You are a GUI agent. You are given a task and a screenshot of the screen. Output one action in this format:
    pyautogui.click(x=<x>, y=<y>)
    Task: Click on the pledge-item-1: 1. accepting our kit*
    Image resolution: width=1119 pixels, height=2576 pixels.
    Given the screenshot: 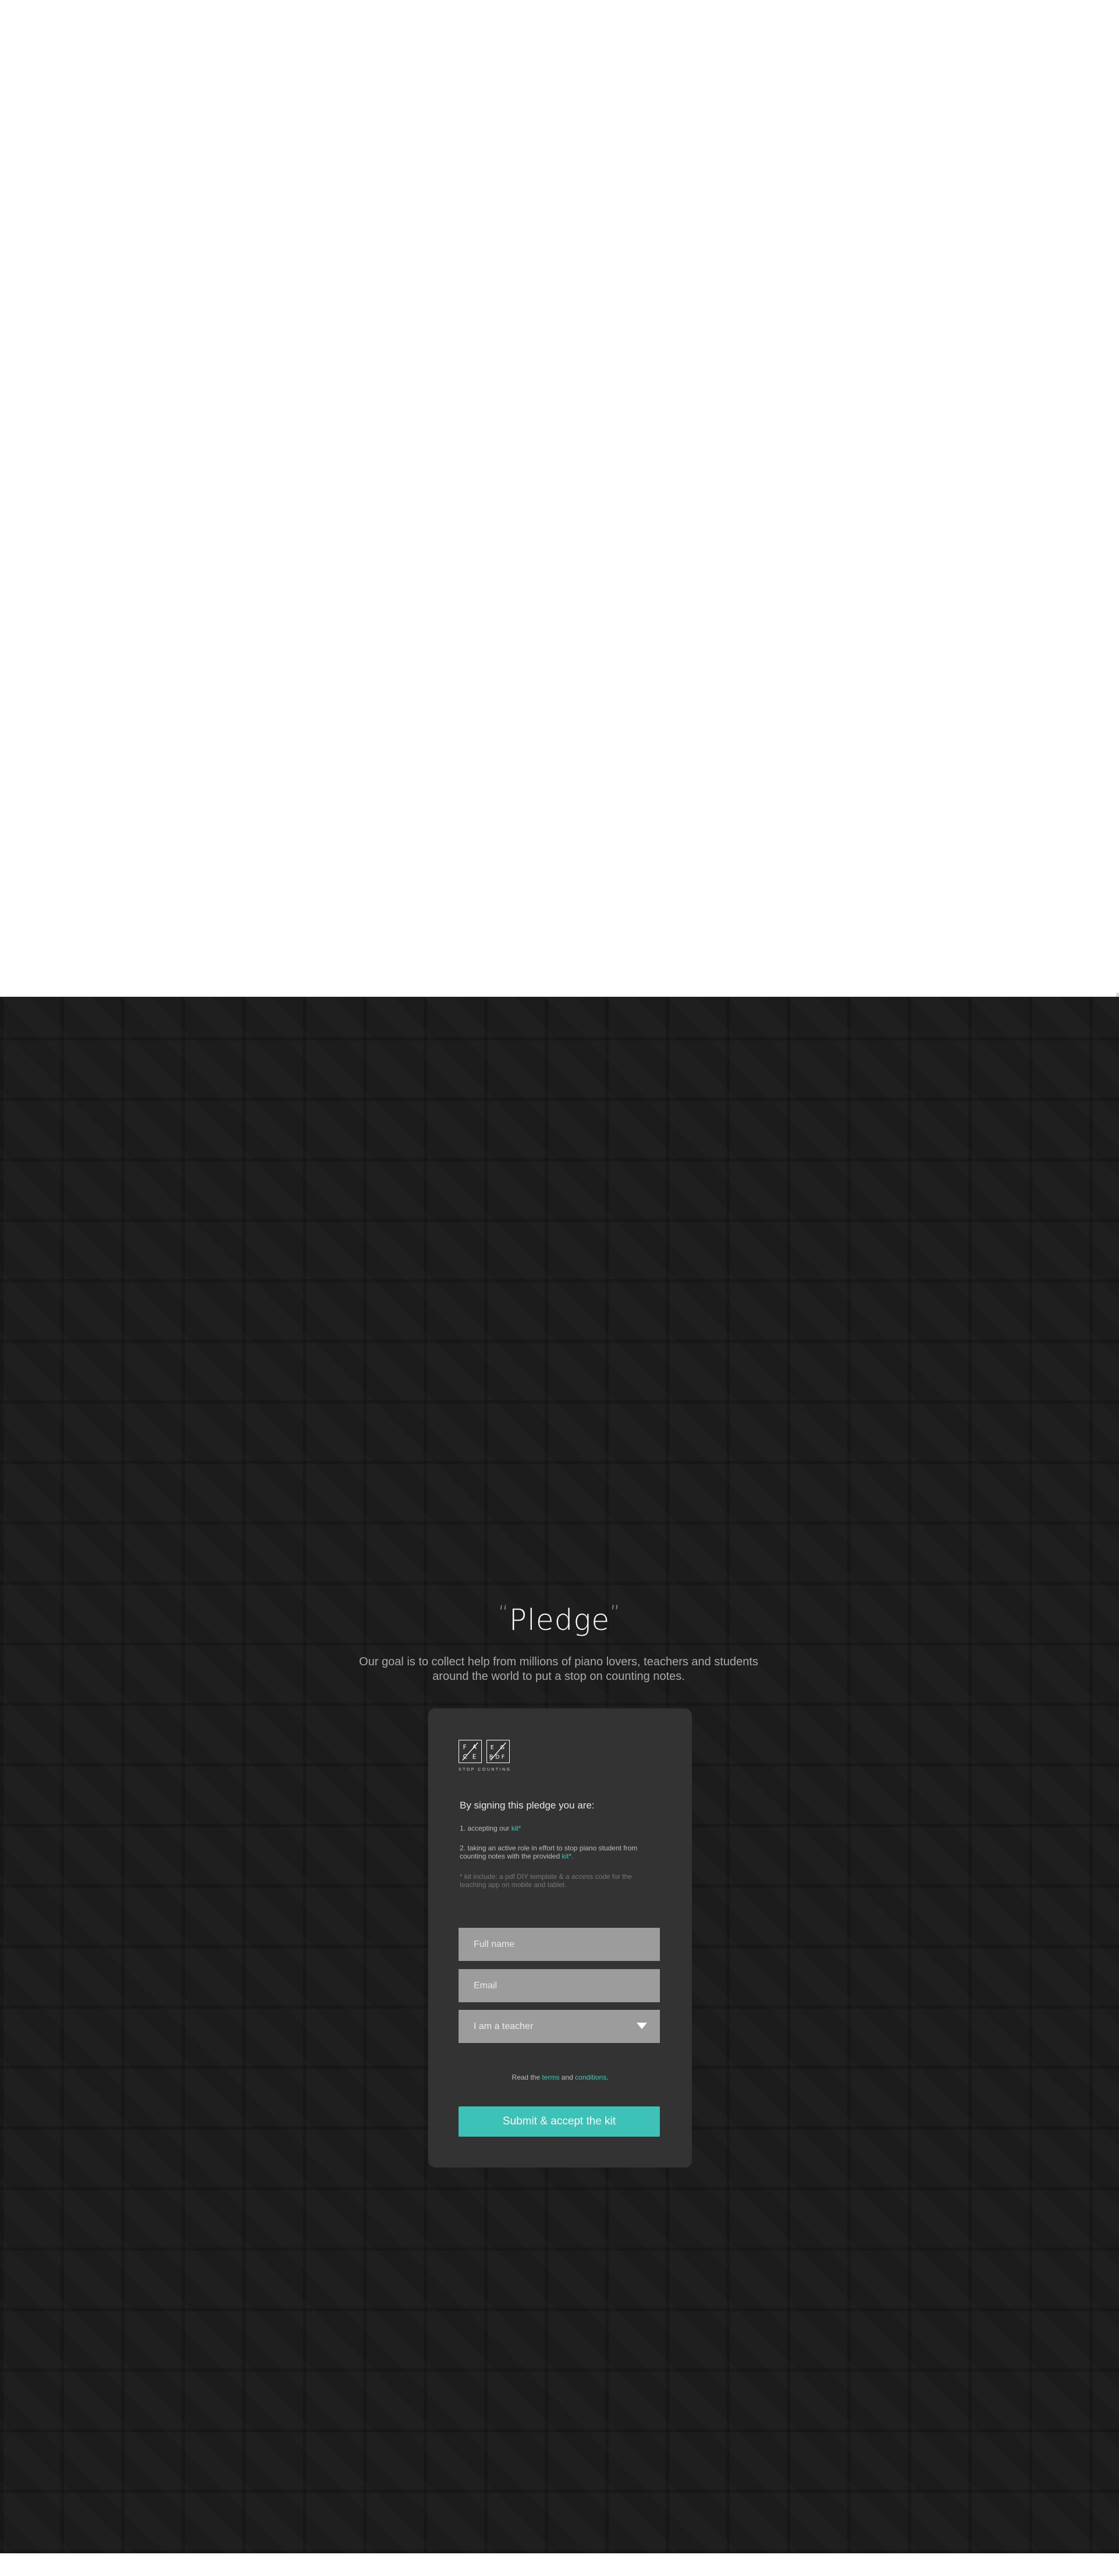 What is the action you would take?
    pyautogui.click(x=559, y=1828)
    